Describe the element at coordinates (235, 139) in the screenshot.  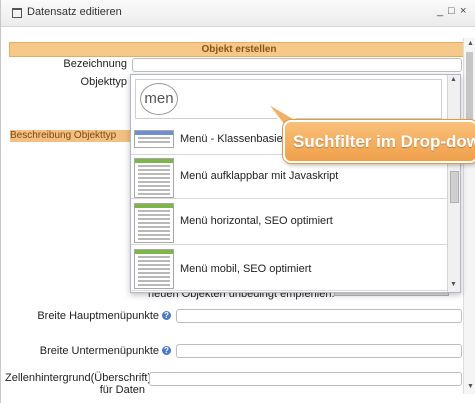
I see `option-label: Menü - Klassenbasiert` at that location.